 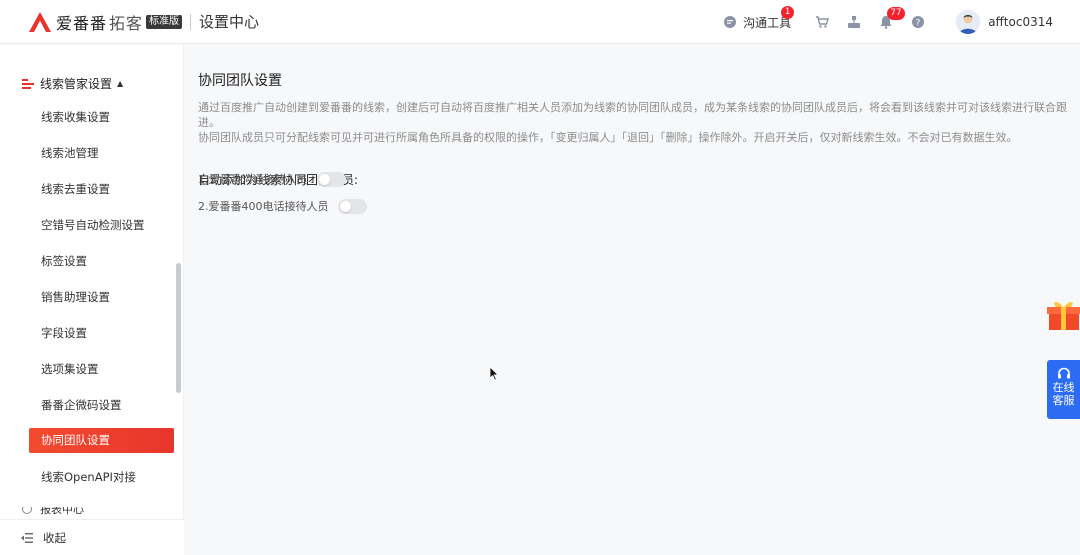 I want to click on notification-badge: 77, so click(x=896, y=13).